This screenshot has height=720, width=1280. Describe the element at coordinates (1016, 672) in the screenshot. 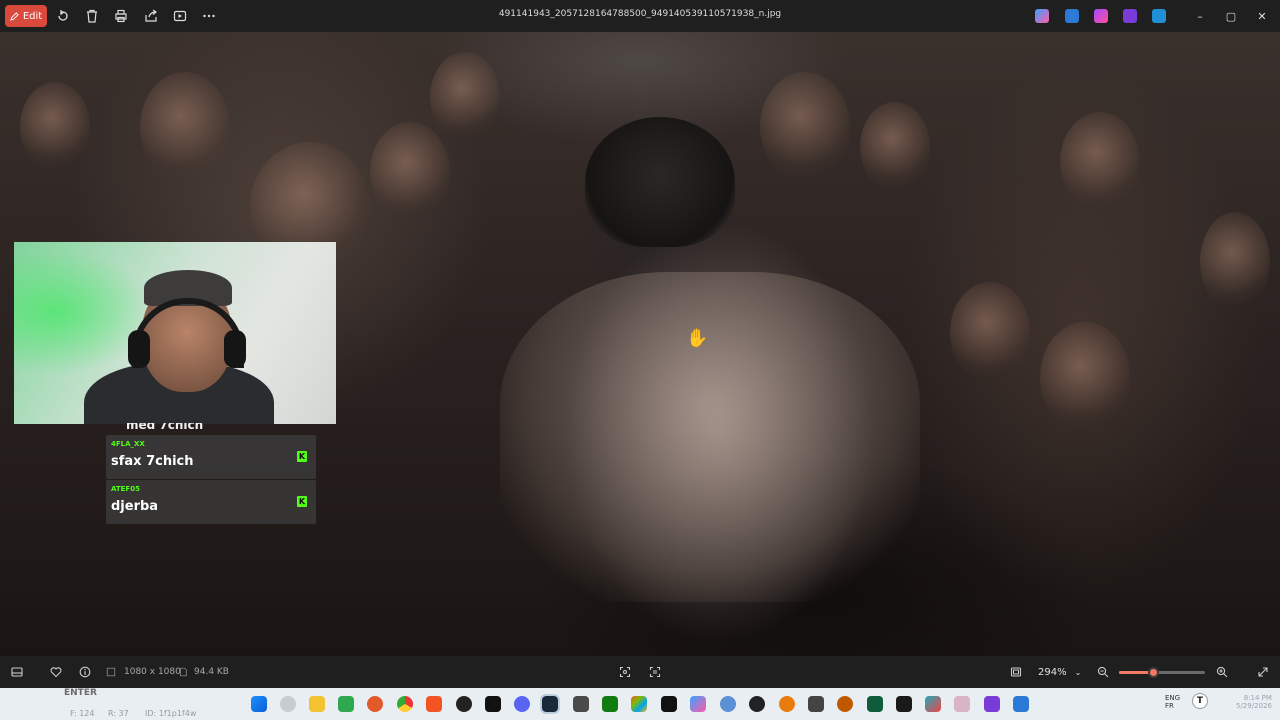

I see `fullscreen-icon` at that location.